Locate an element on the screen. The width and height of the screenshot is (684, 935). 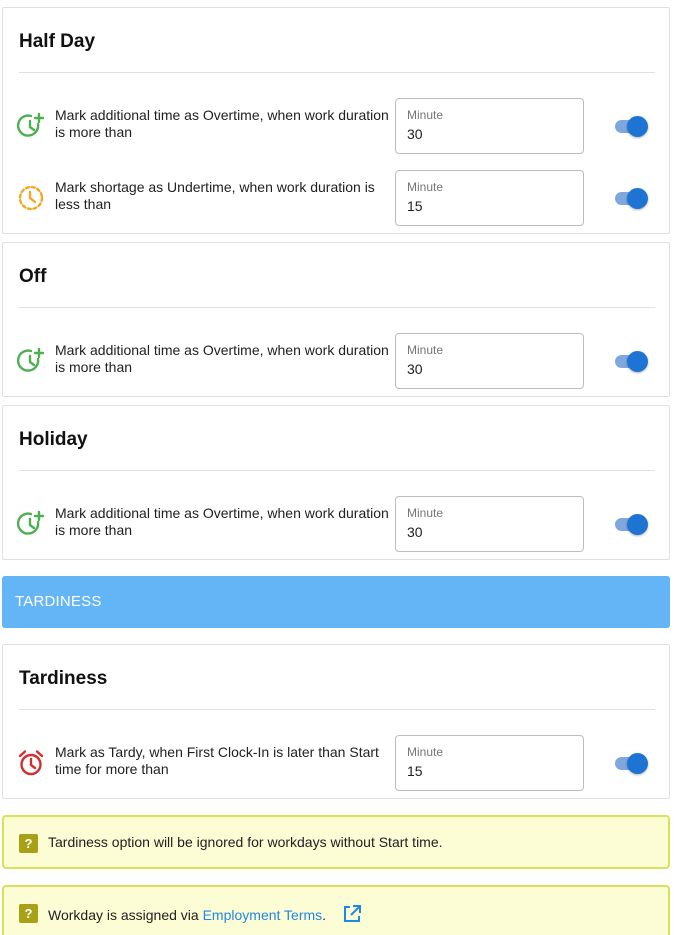
notice-text-before: Workday is assigned via is located at coordinates (125, 915).